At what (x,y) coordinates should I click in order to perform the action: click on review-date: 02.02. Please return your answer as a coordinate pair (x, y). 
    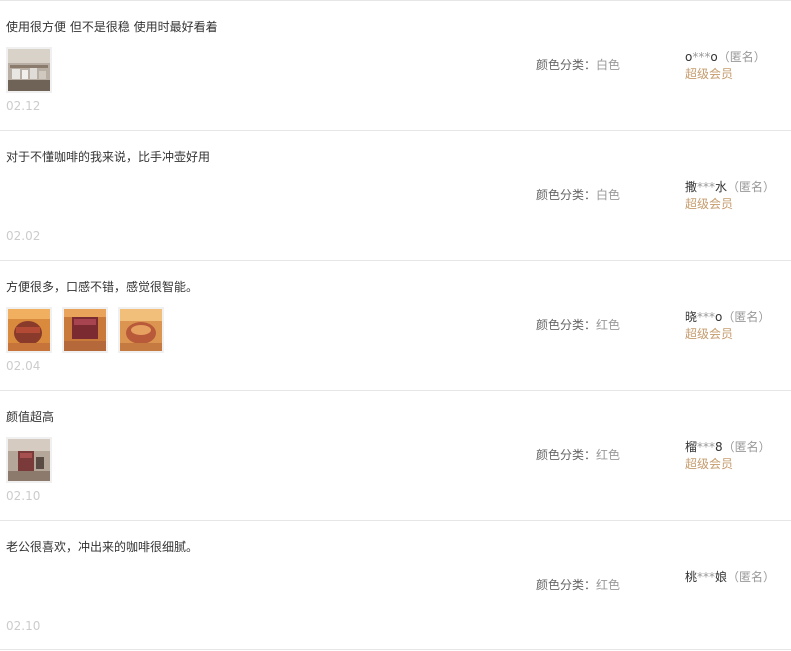
    Looking at the image, I should click on (23, 236).